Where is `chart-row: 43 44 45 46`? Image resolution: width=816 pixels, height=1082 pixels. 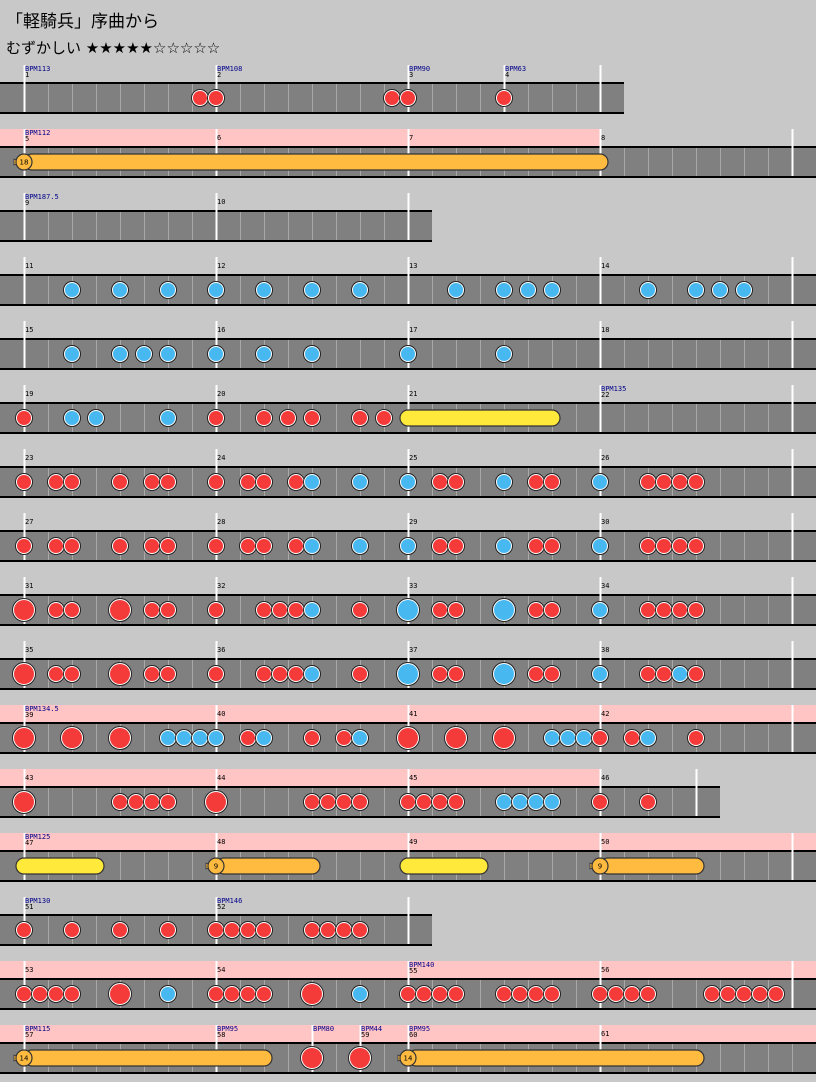
chart-row: 43 44 45 46 is located at coordinates (360, 793).